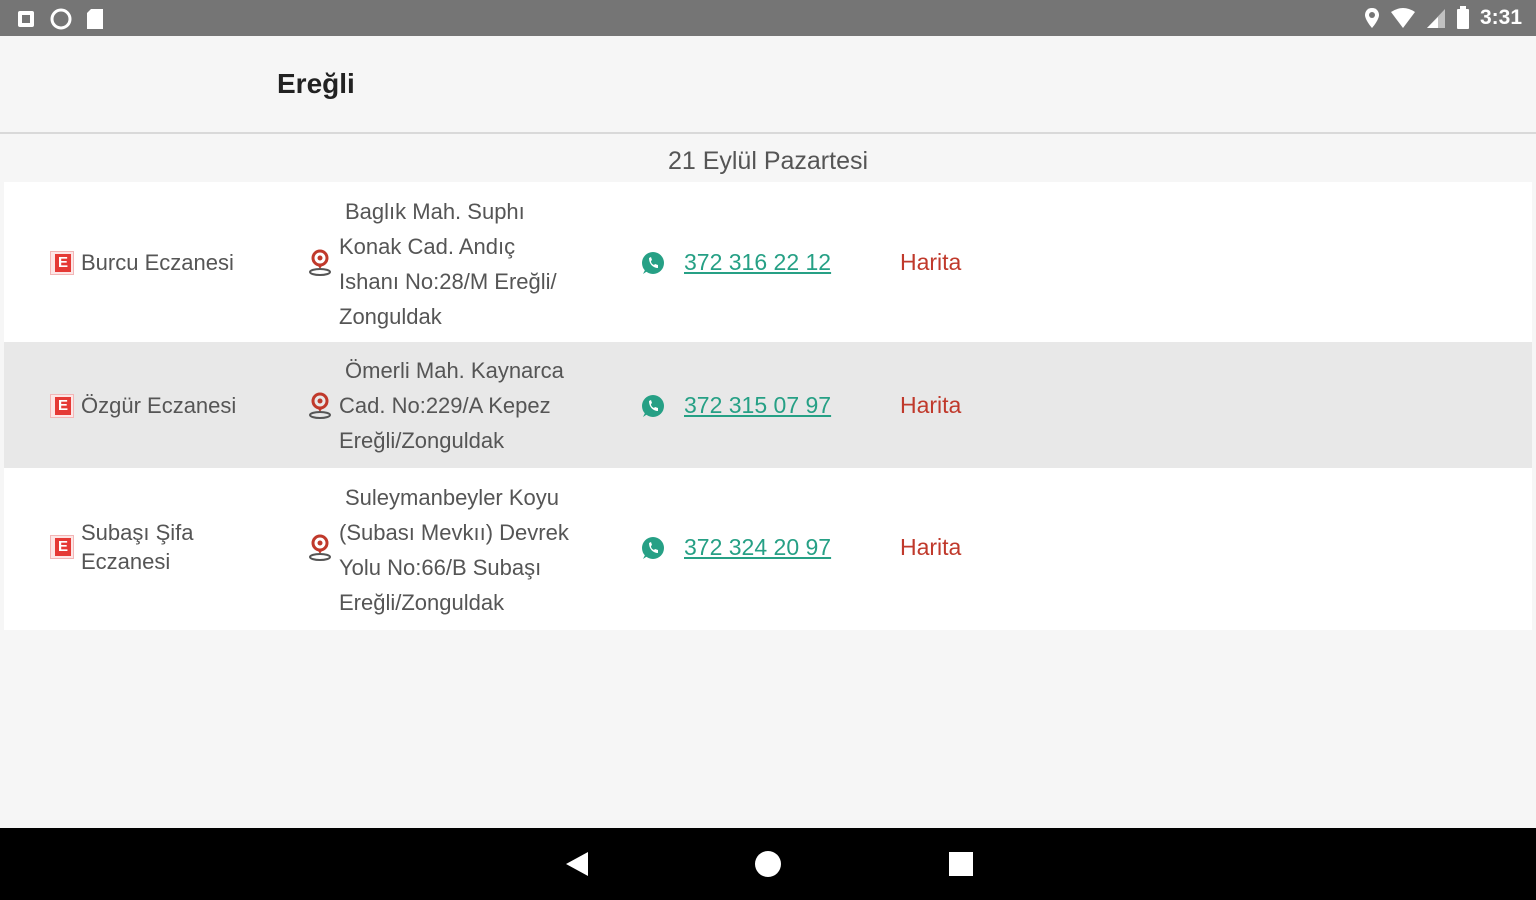 This screenshot has width=1536, height=900. I want to click on app-bar: Ereğli, so click(768, 85).